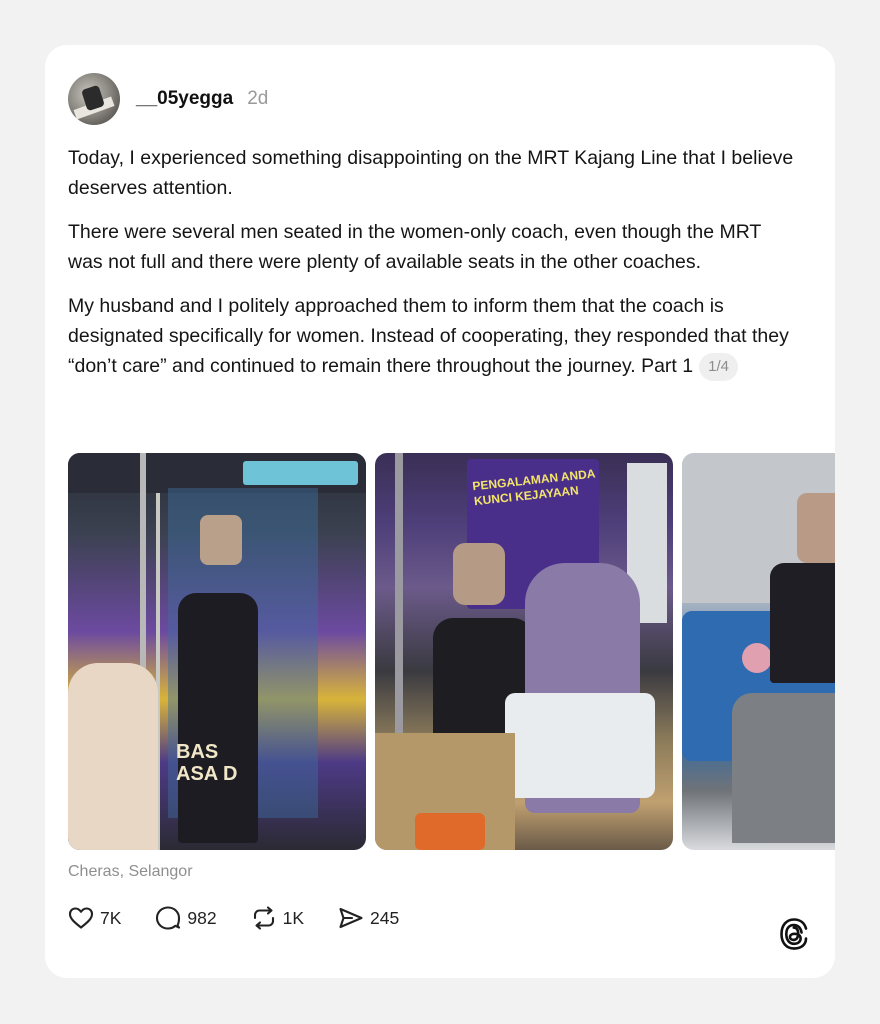  What do you see at coordinates (168, 918) in the screenshot?
I see `comment-icon` at bounding box center [168, 918].